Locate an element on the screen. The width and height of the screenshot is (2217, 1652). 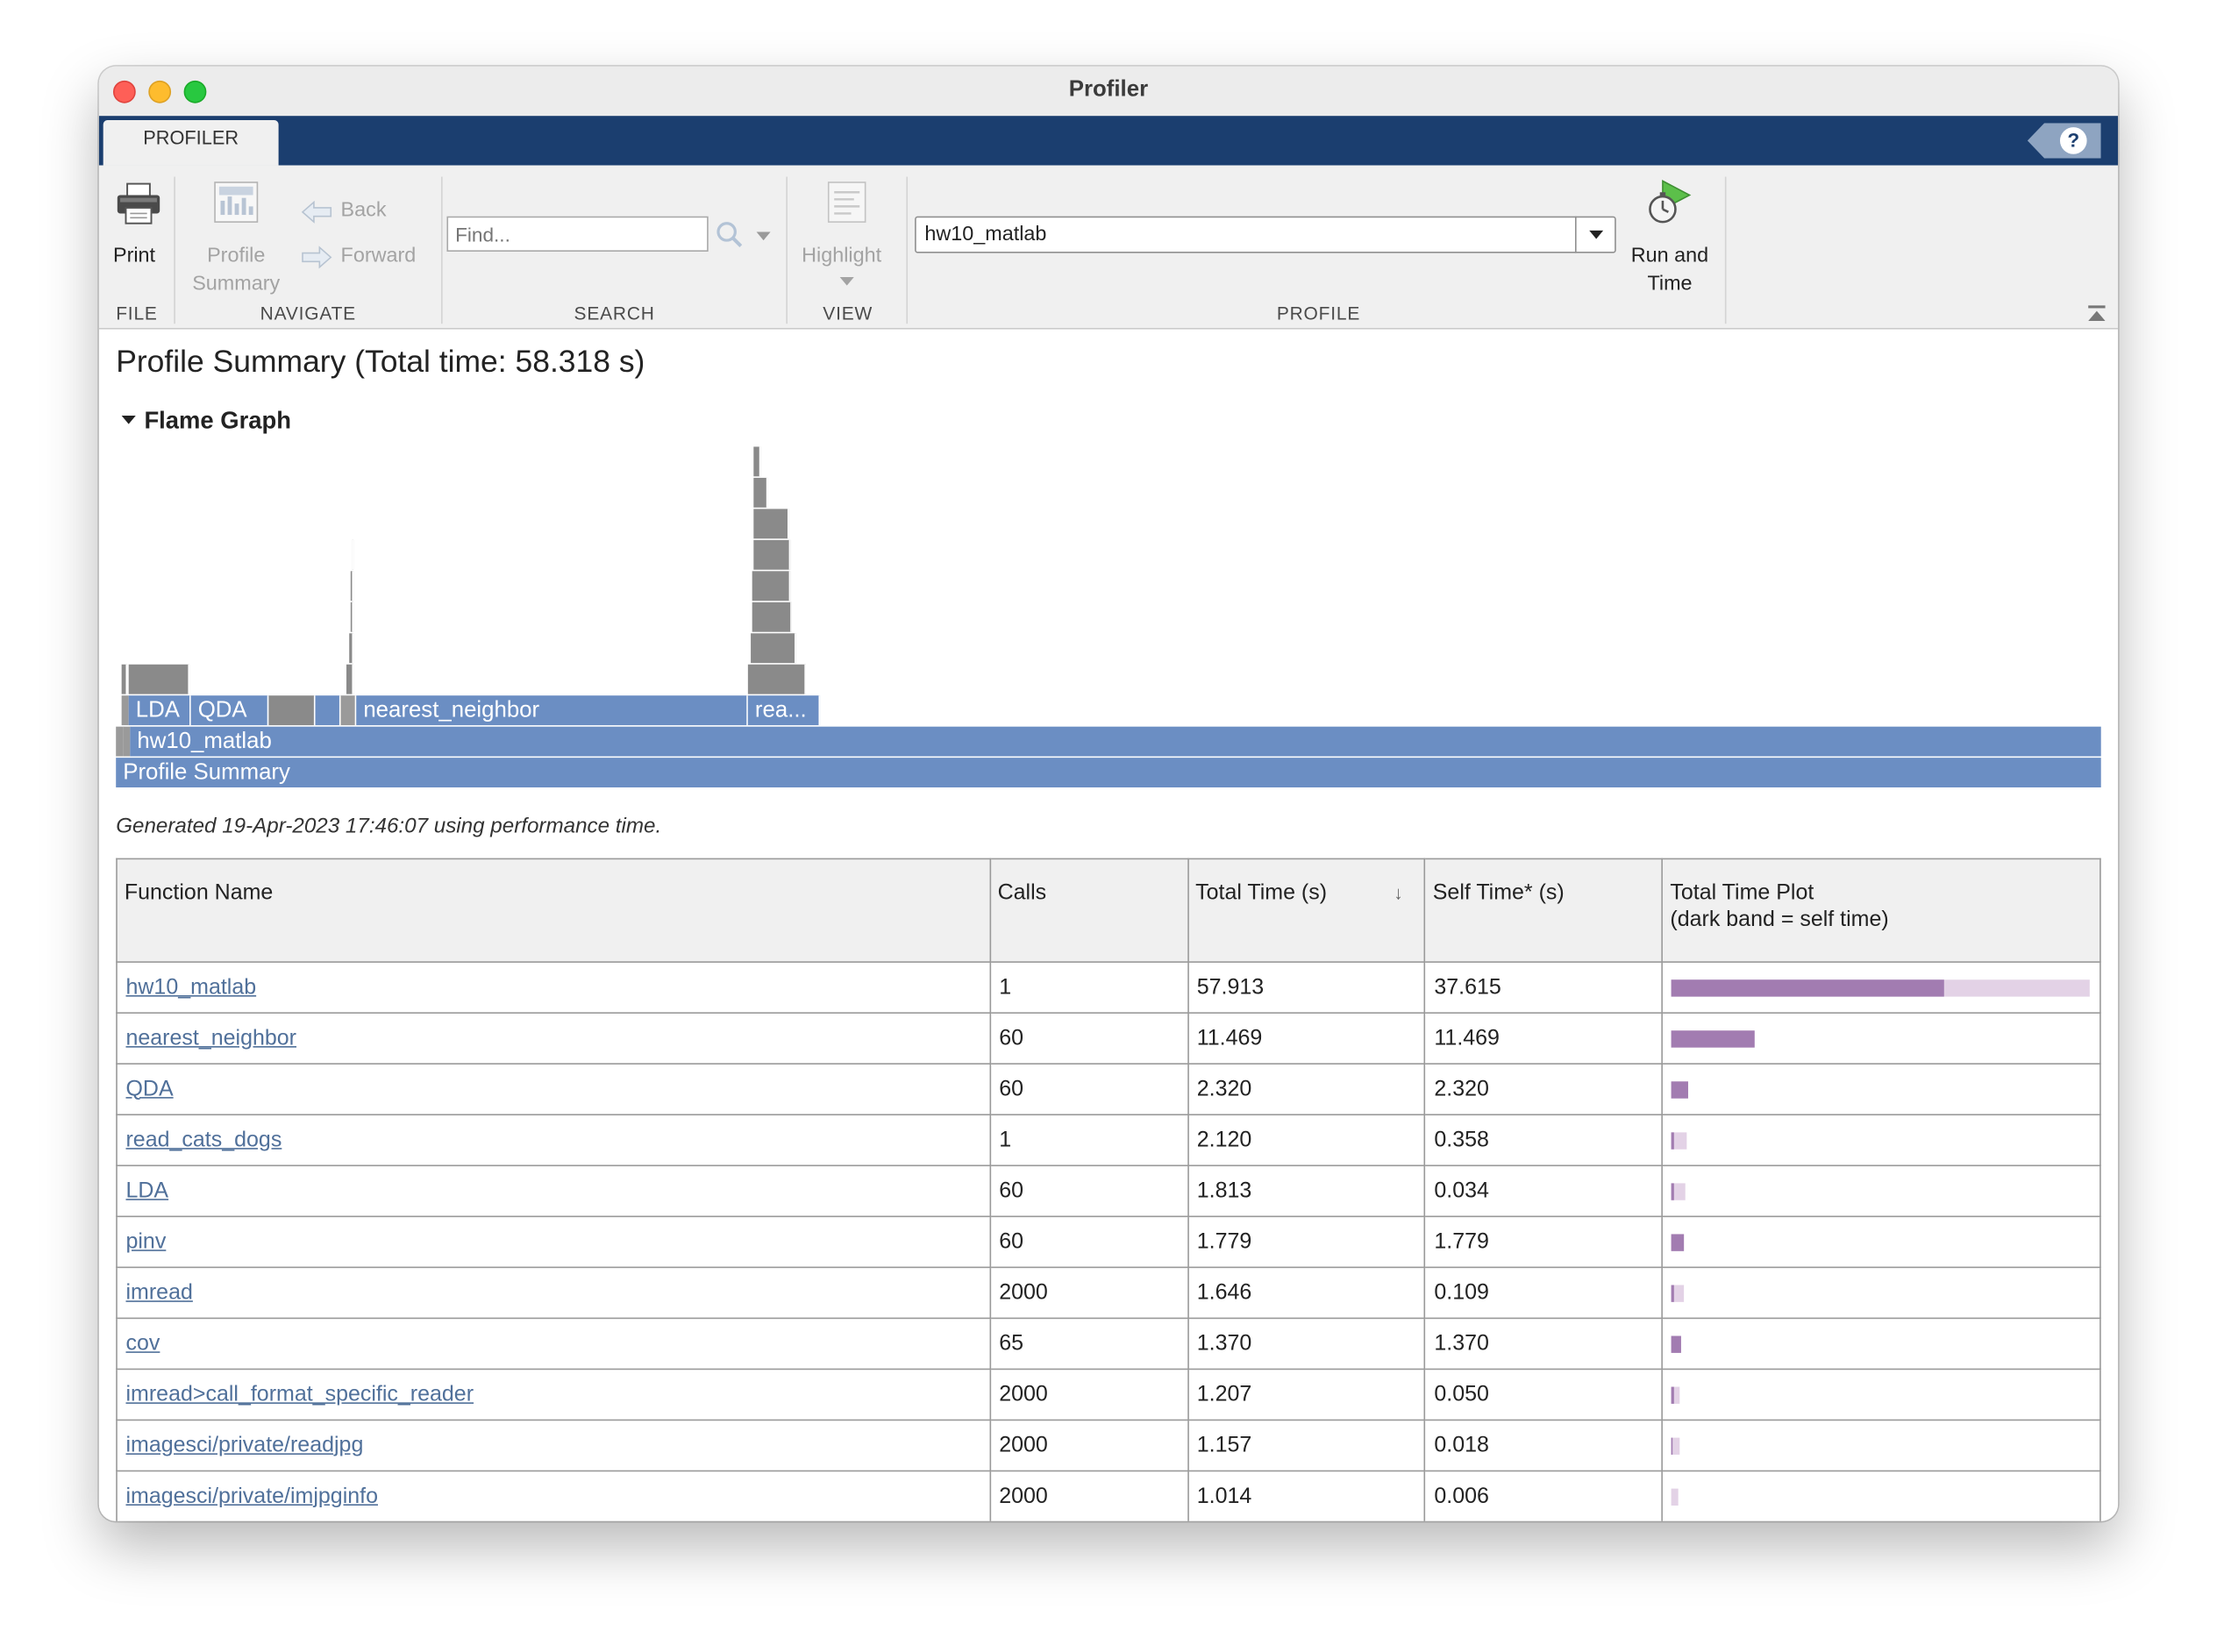
back-arrow-icon is located at coordinates (316, 212).